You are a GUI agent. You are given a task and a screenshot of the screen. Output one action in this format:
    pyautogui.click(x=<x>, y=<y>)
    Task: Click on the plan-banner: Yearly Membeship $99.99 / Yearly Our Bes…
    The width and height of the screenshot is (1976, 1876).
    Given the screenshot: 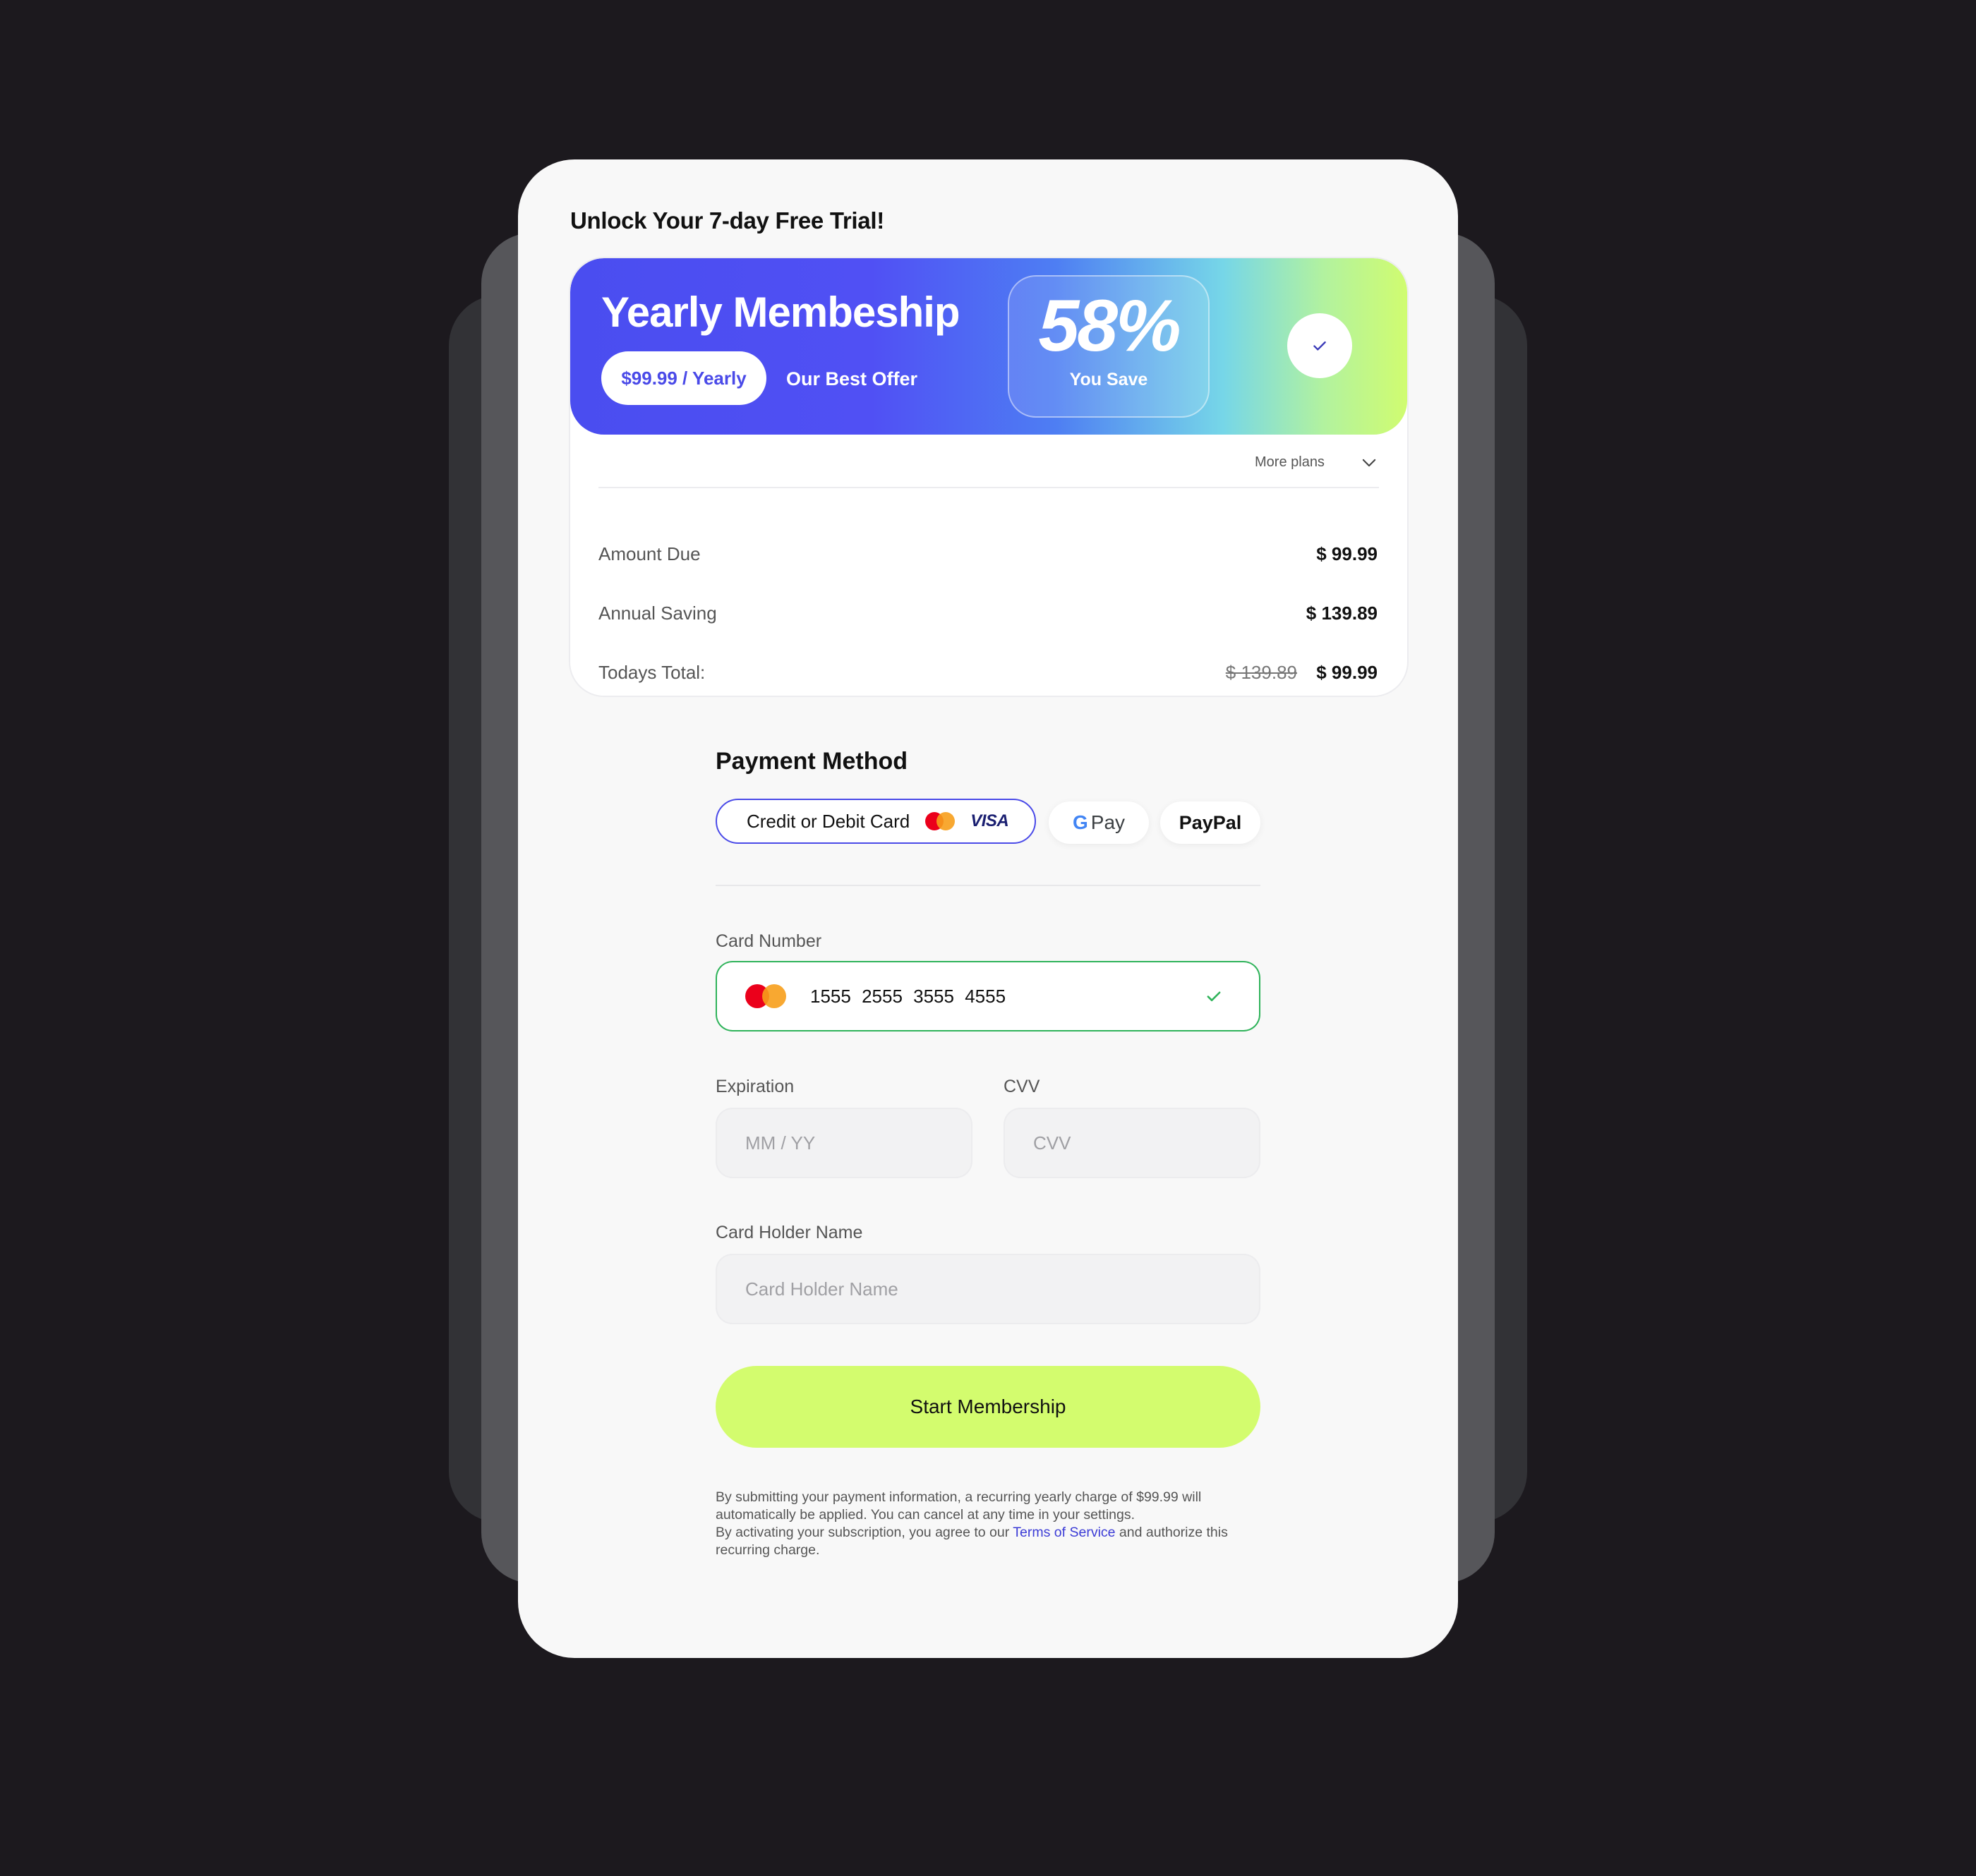 What is the action you would take?
    pyautogui.click(x=989, y=346)
    